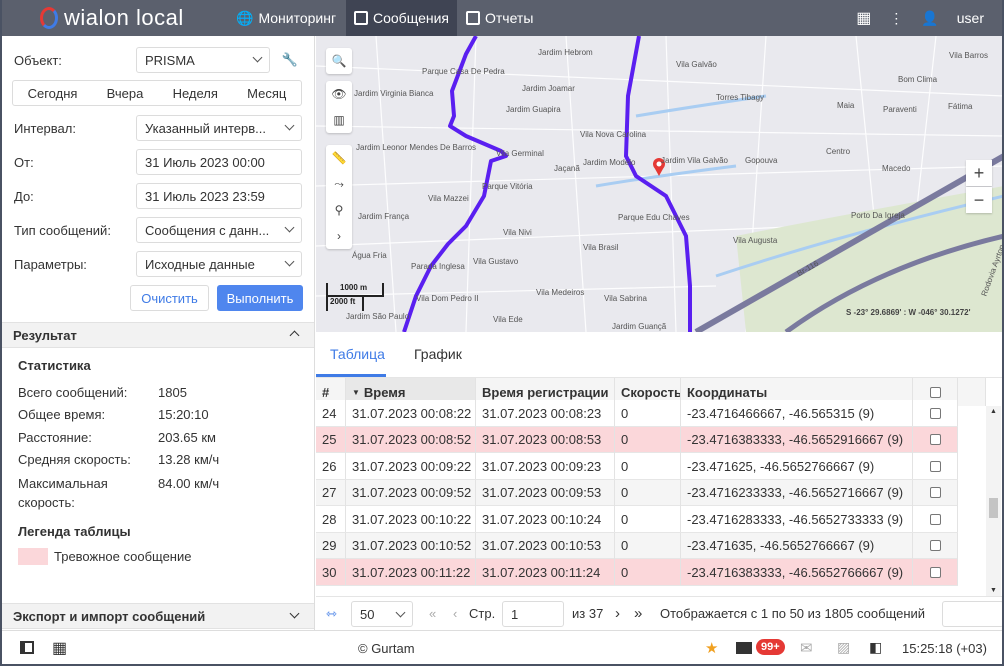 The height and width of the screenshot is (666, 1004). What do you see at coordinates (260, 298) in the screenshot?
I see `execute-button: Выполнить` at bounding box center [260, 298].